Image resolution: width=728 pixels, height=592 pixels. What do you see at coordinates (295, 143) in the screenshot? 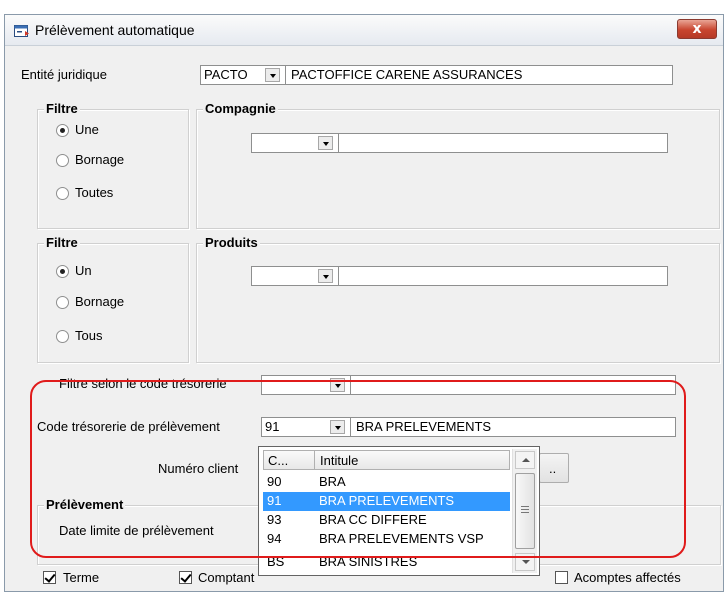
I see `compagnie-code-combo` at bounding box center [295, 143].